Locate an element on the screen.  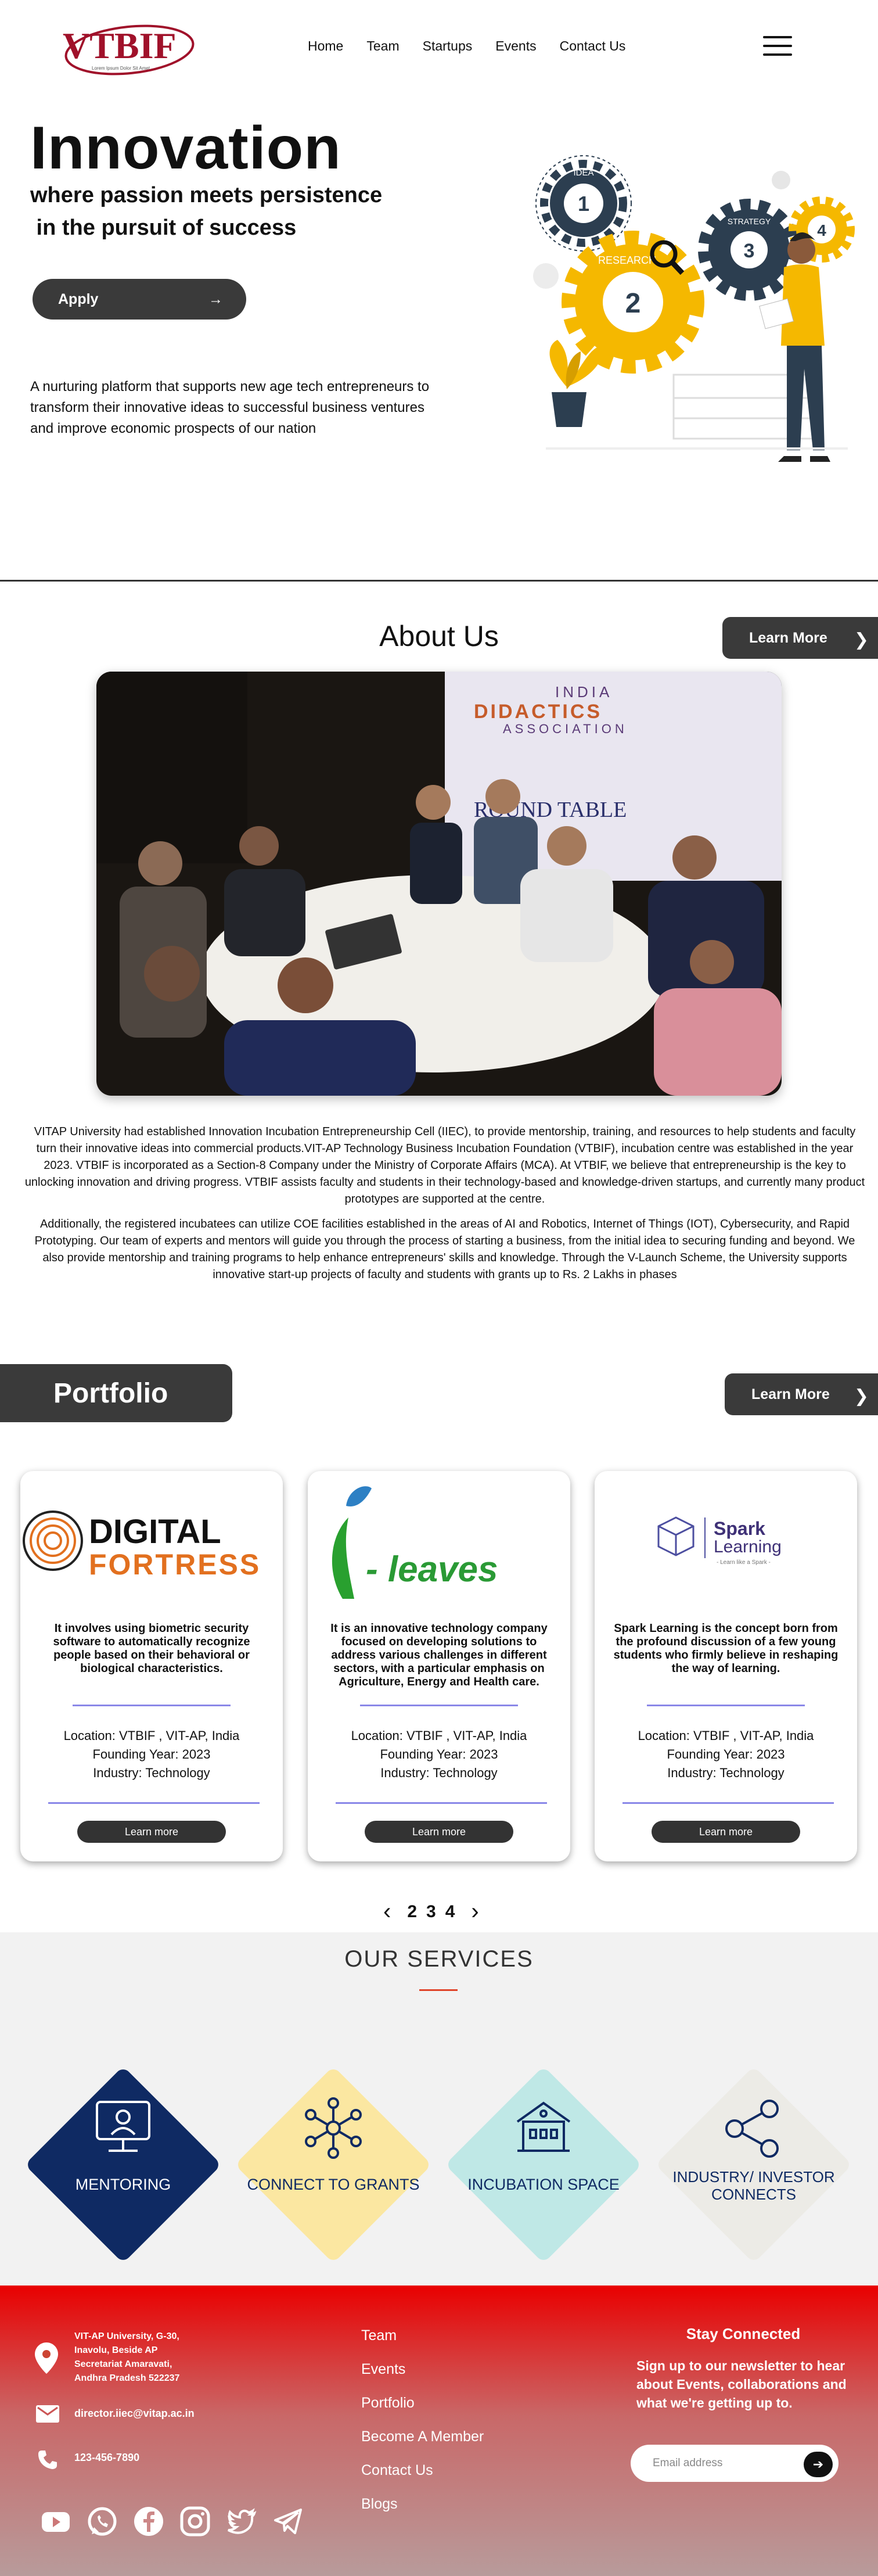
svg-text: Spark is located at coordinates (739, 1528).